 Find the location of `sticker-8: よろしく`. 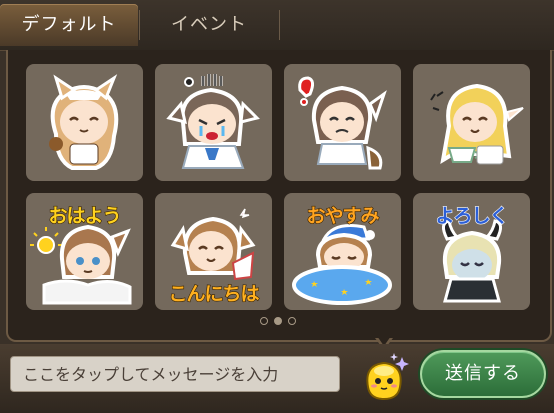

sticker-8: よろしく is located at coordinates (471, 251).